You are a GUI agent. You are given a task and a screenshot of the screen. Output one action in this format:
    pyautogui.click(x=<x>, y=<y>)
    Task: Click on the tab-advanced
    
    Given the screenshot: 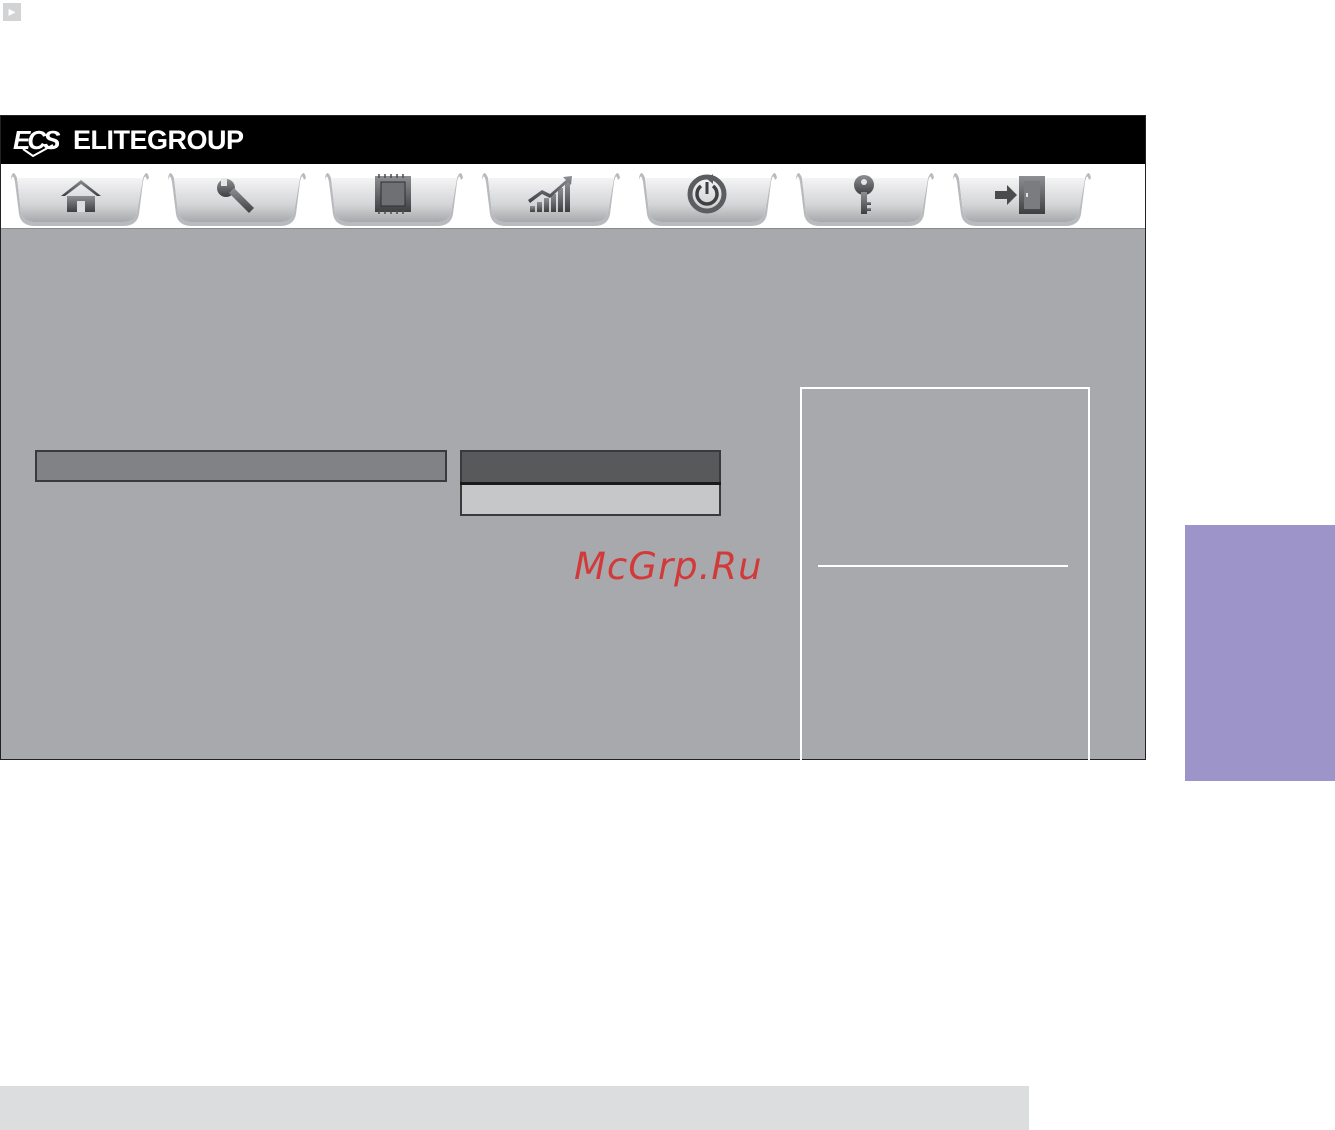 What is the action you would take?
    pyautogui.click(x=236, y=197)
    